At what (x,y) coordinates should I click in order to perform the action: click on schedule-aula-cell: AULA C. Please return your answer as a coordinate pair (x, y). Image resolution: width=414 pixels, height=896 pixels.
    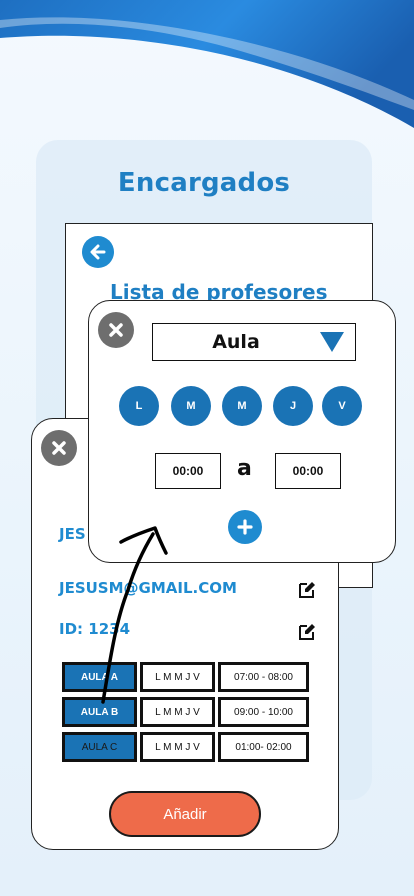
    Looking at the image, I should click on (99, 747).